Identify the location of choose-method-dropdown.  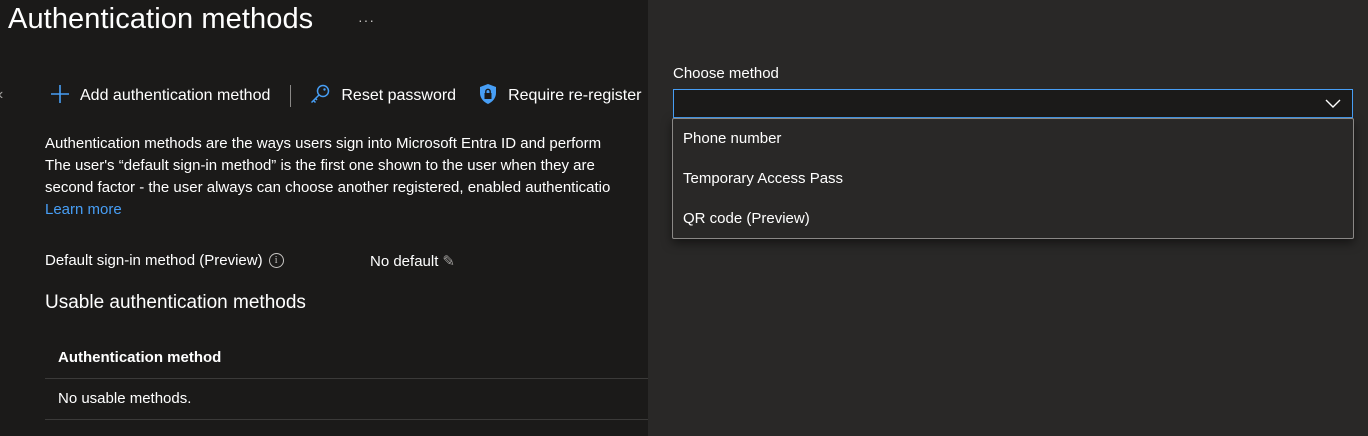
(1013, 103).